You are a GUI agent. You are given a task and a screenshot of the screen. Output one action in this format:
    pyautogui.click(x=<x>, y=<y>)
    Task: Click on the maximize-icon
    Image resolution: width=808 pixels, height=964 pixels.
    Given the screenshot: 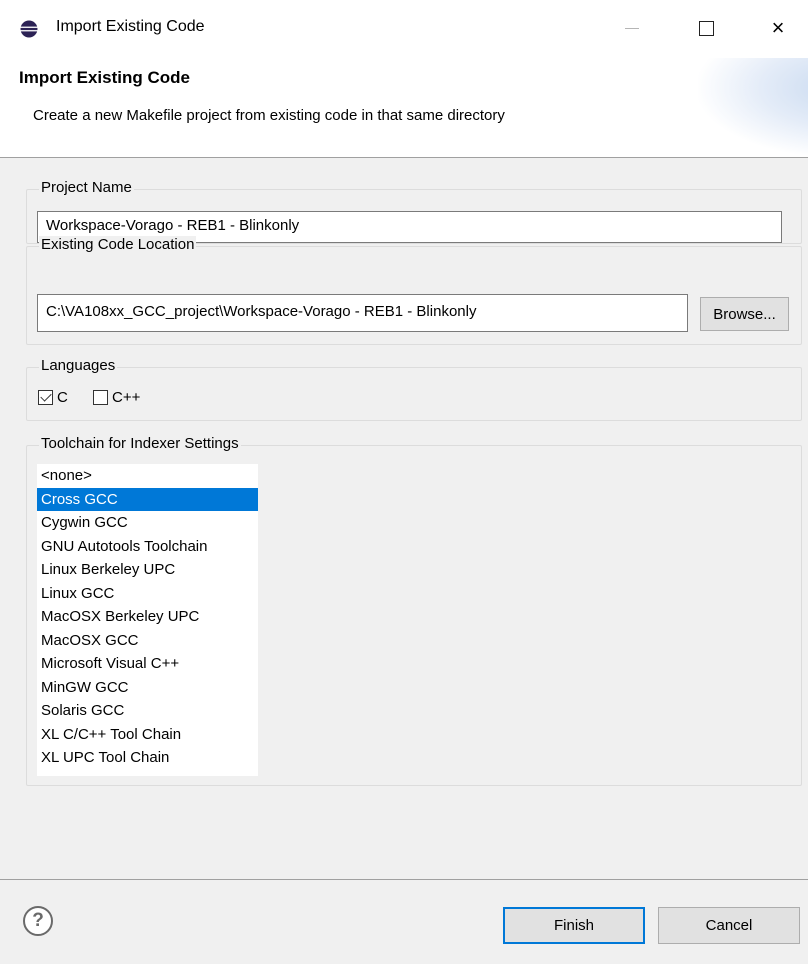 What is the action you would take?
    pyautogui.click(x=706, y=28)
    